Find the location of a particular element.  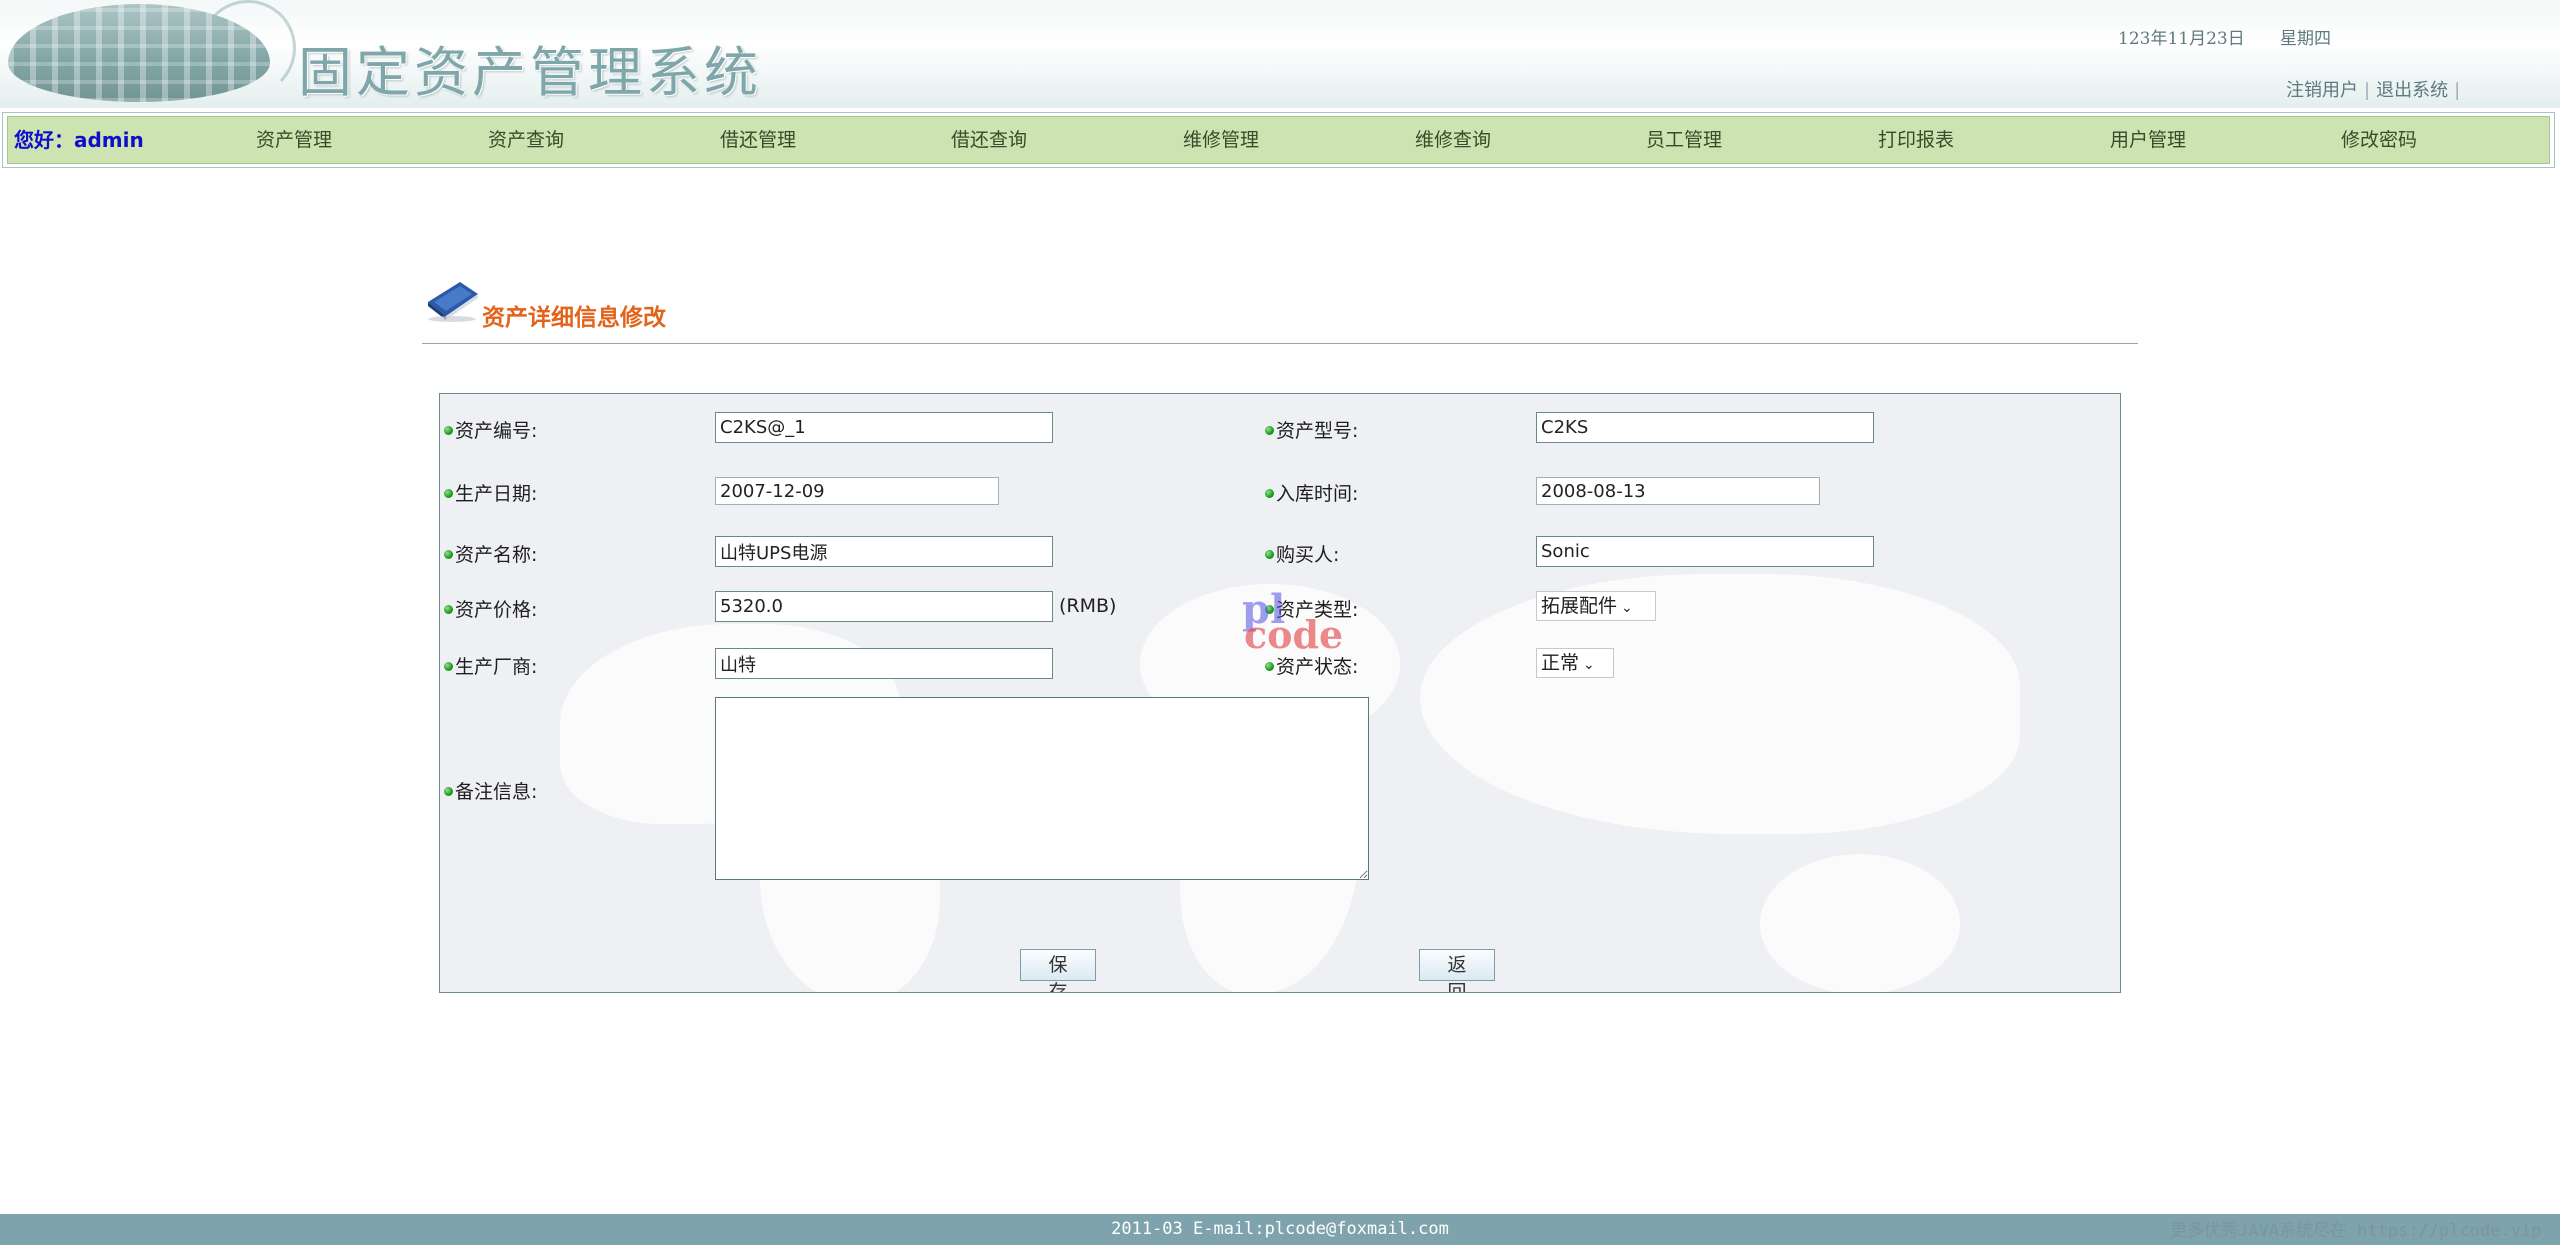

type-select-value: 拓展配件 is located at coordinates (1579, 606).